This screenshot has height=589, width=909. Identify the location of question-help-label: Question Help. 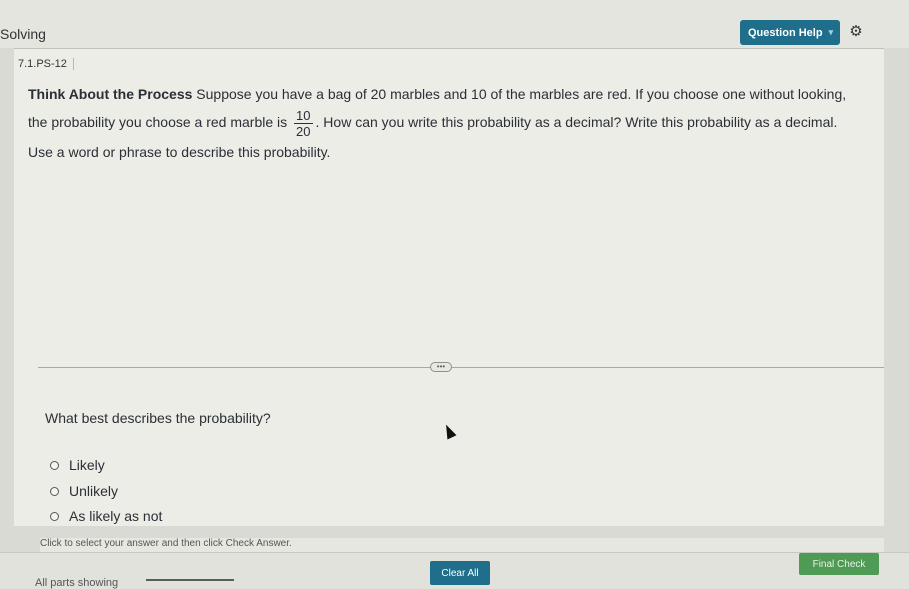
(785, 32).